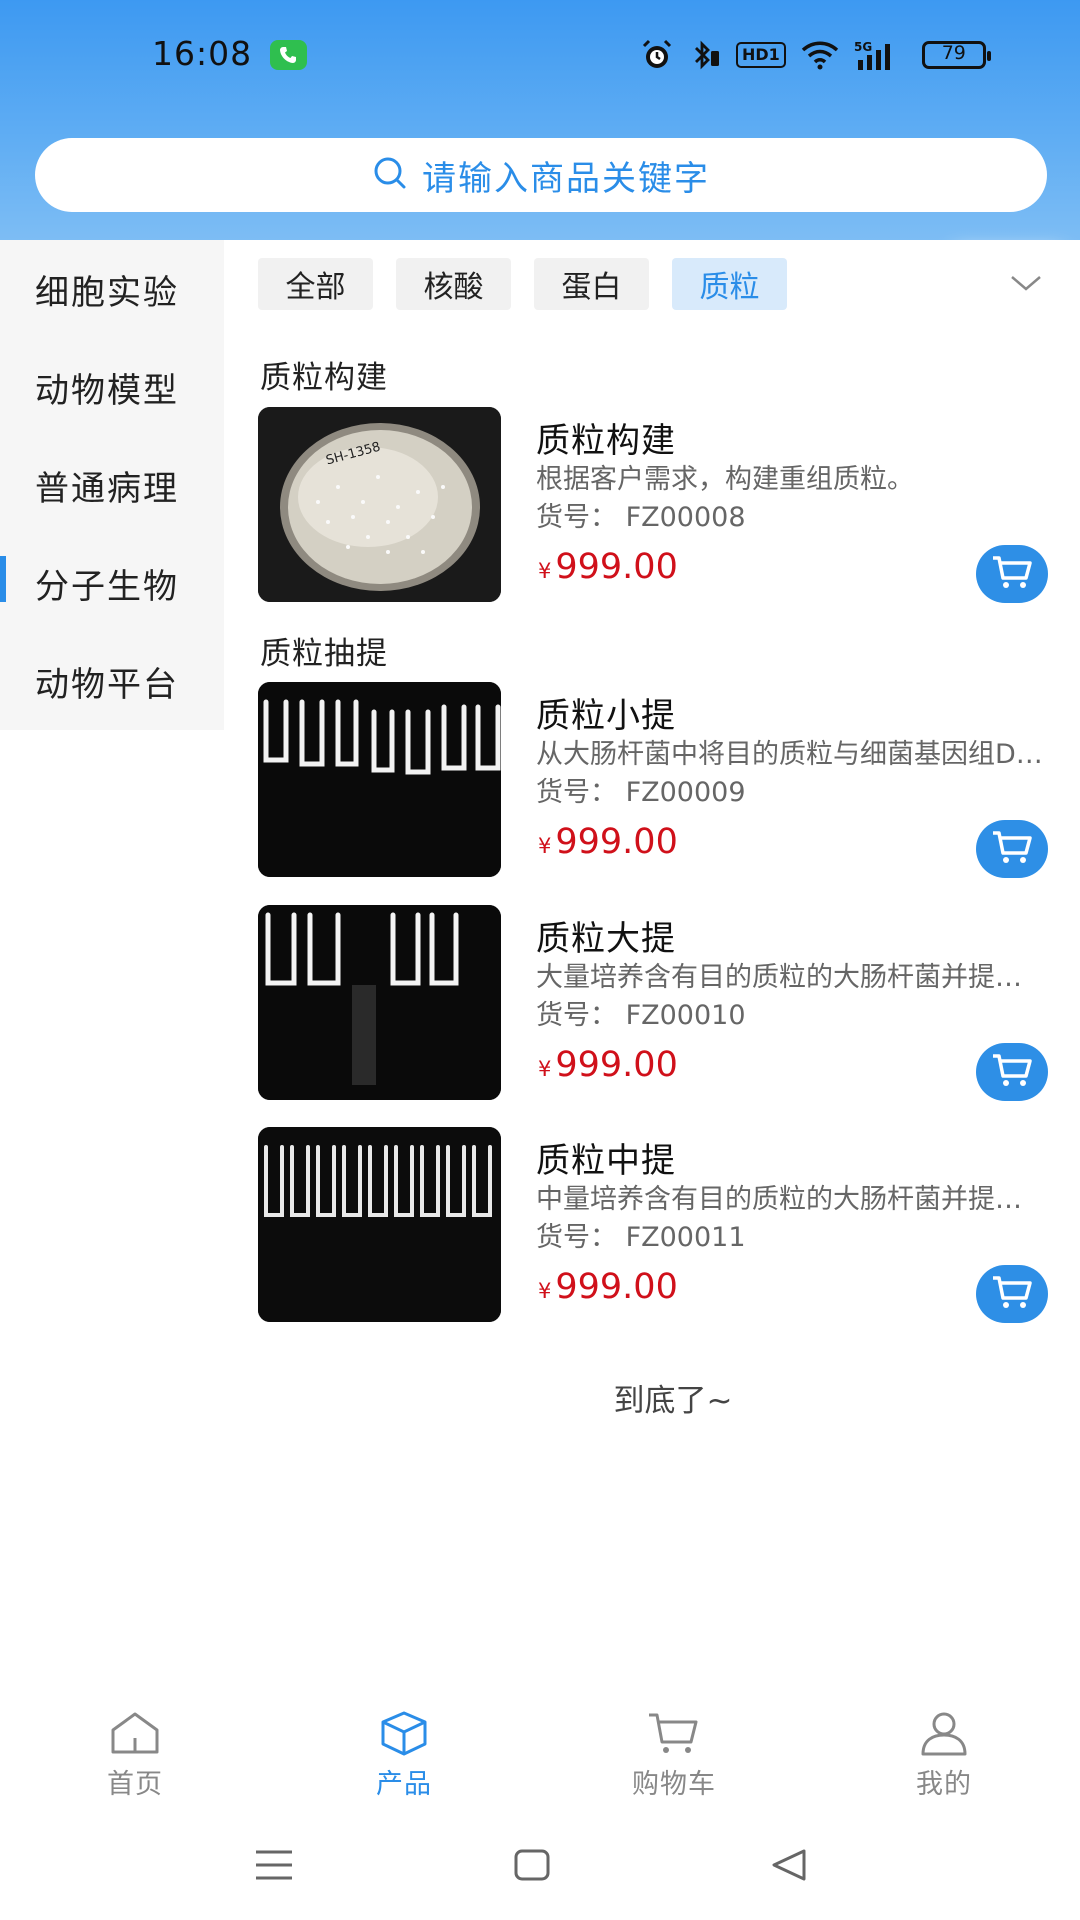 This screenshot has width=1080, height=1920. I want to click on product-code: 货号： FZ00010, so click(641, 1015).